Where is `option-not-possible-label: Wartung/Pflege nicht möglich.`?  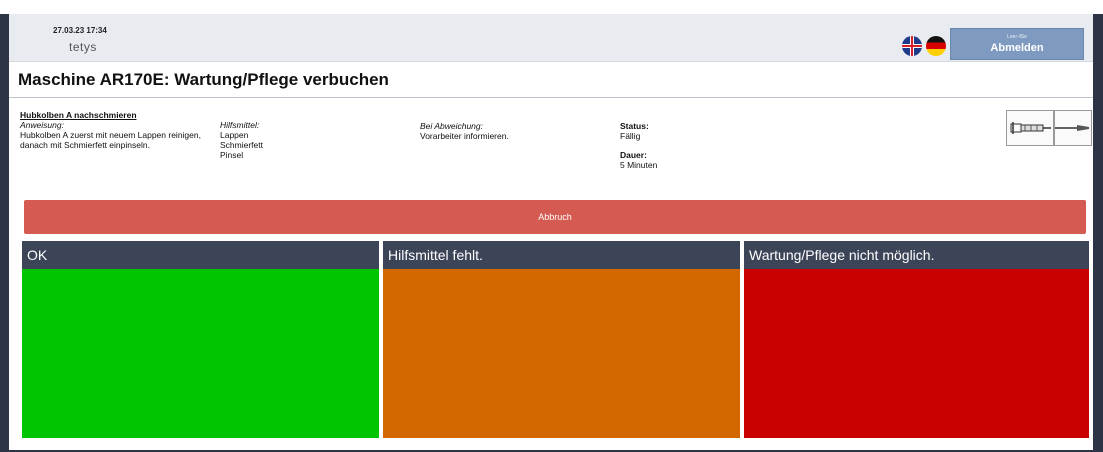 option-not-possible-label: Wartung/Pflege nicht möglich. is located at coordinates (916, 255).